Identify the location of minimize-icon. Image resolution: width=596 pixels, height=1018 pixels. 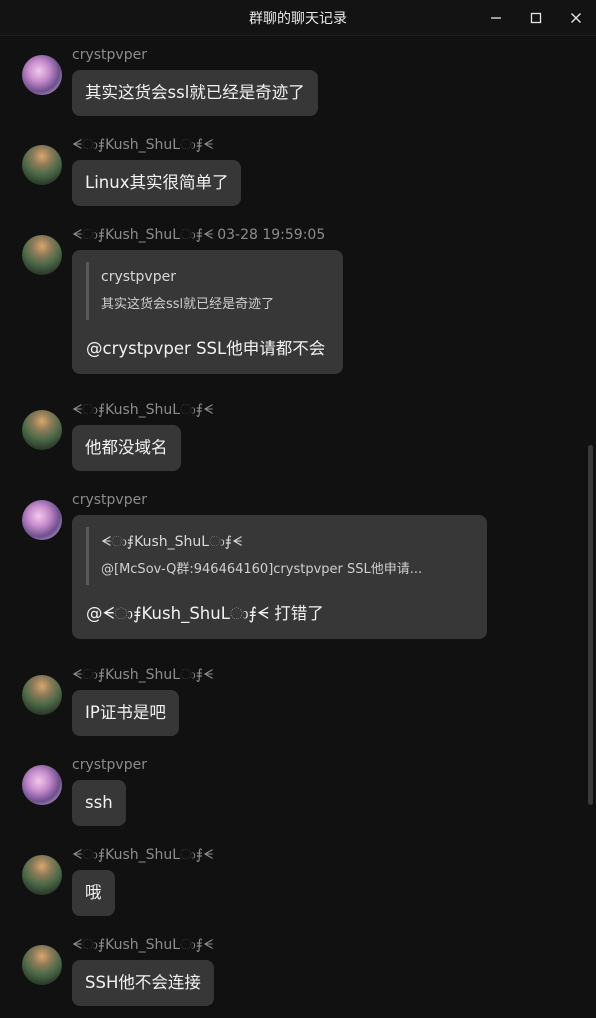
(496, 17).